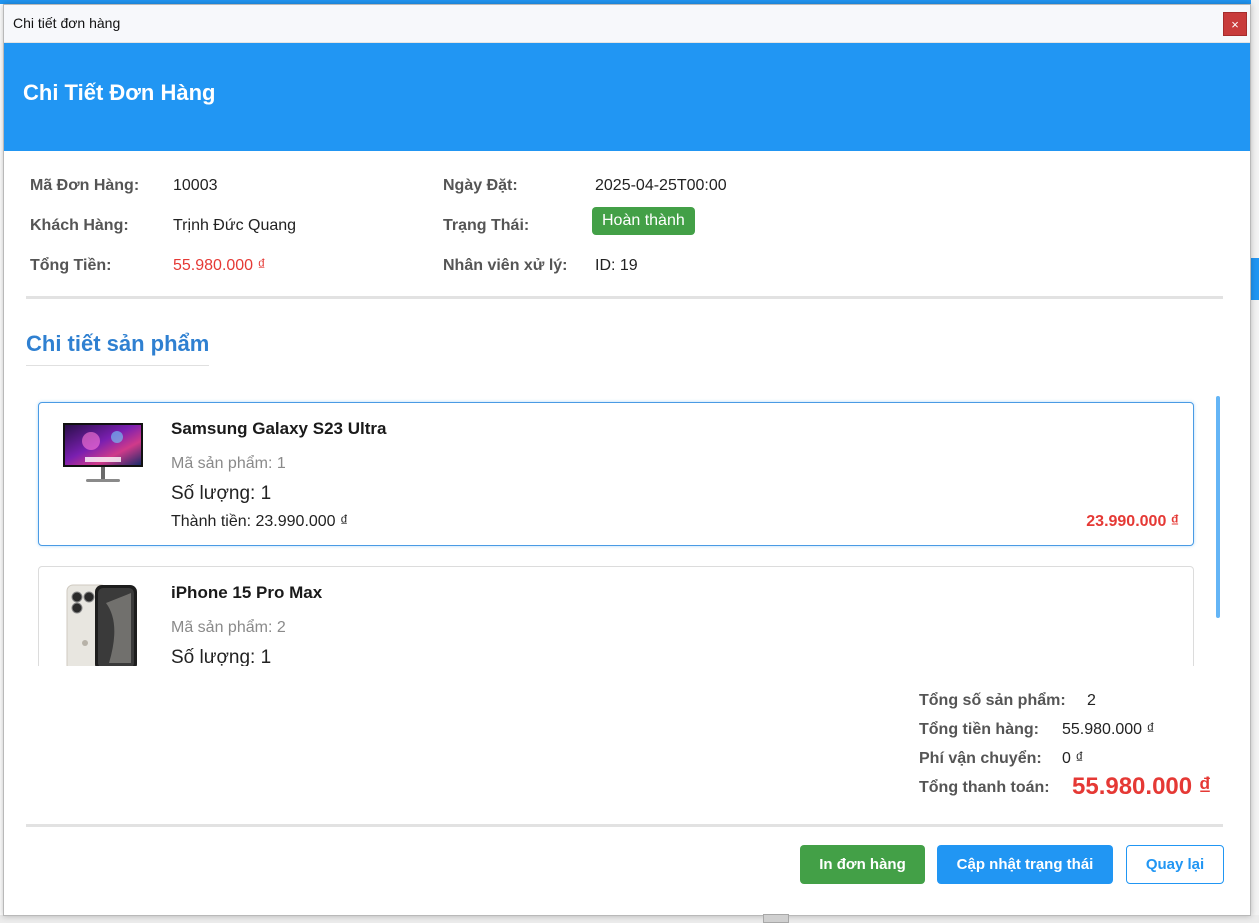 This screenshot has width=1259, height=923. I want to click on summary-grand-label: Tổng thanh toán:, so click(984, 787).